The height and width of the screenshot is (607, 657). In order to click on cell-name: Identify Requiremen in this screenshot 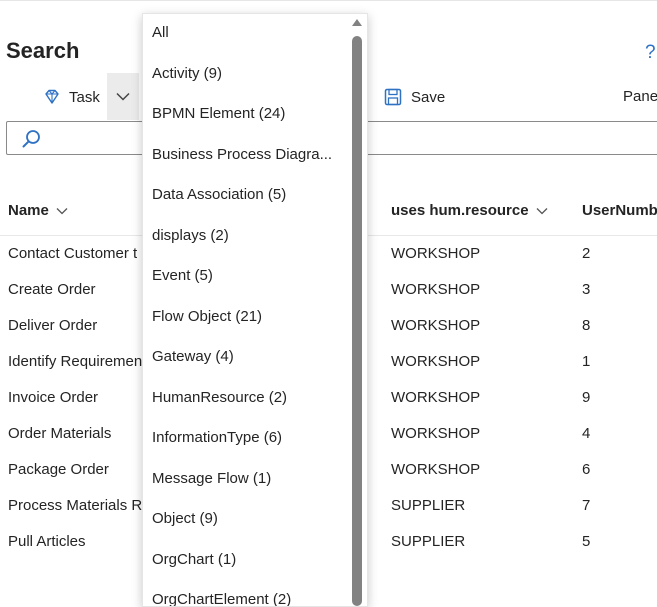, I will do `click(75, 361)`.